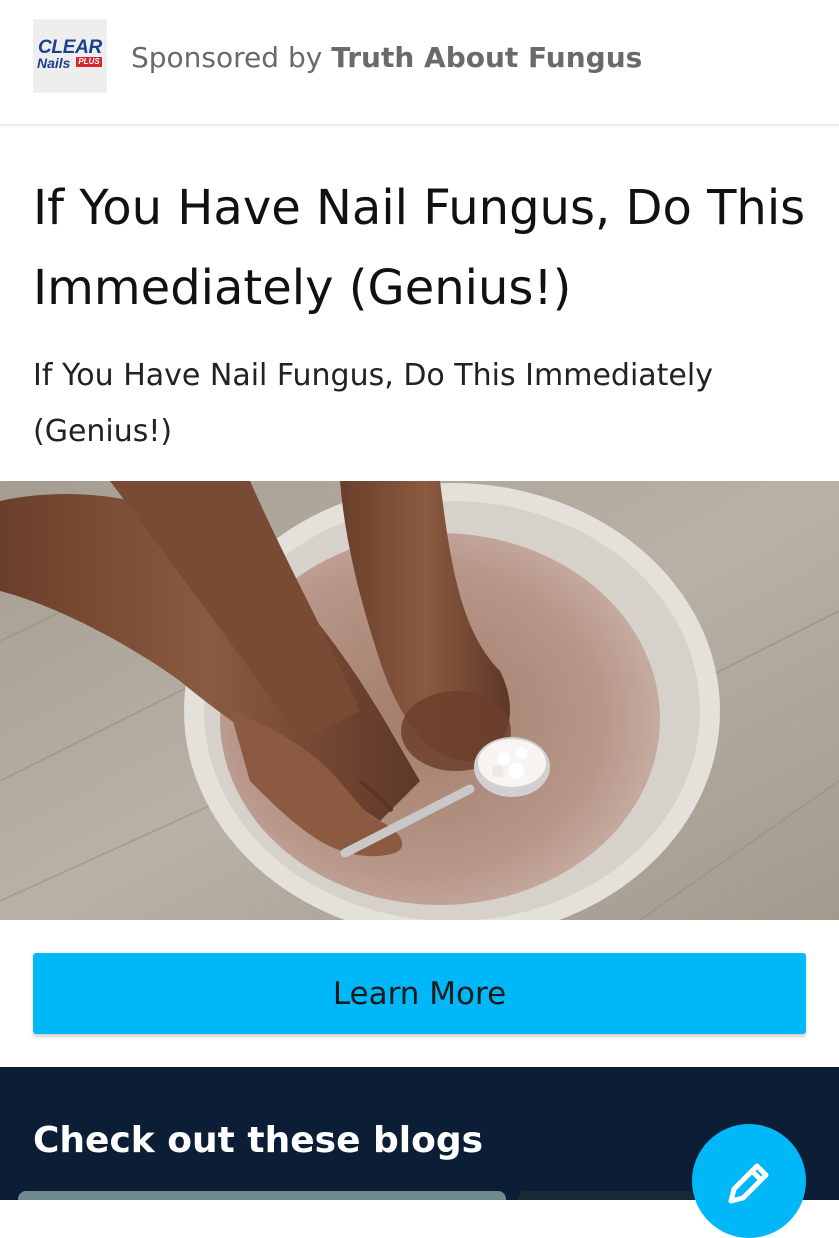 This screenshot has height=1238, width=839. What do you see at coordinates (89, 62) in the screenshot?
I see `logo-plus-badge: PLUS` at bounding box center [89, 62].